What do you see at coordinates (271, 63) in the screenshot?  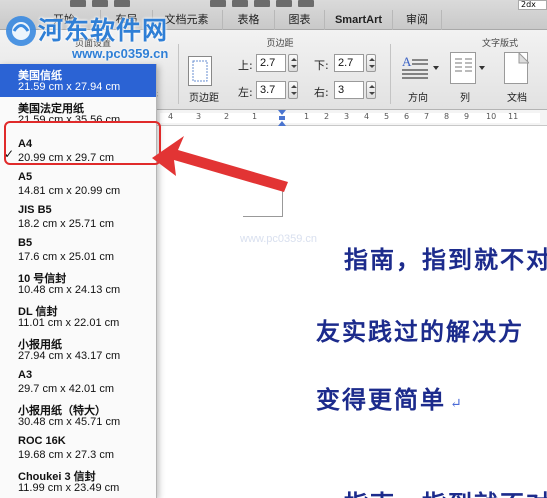 I see `margin-top-input: 2.7` at bounding box center [271, 63].